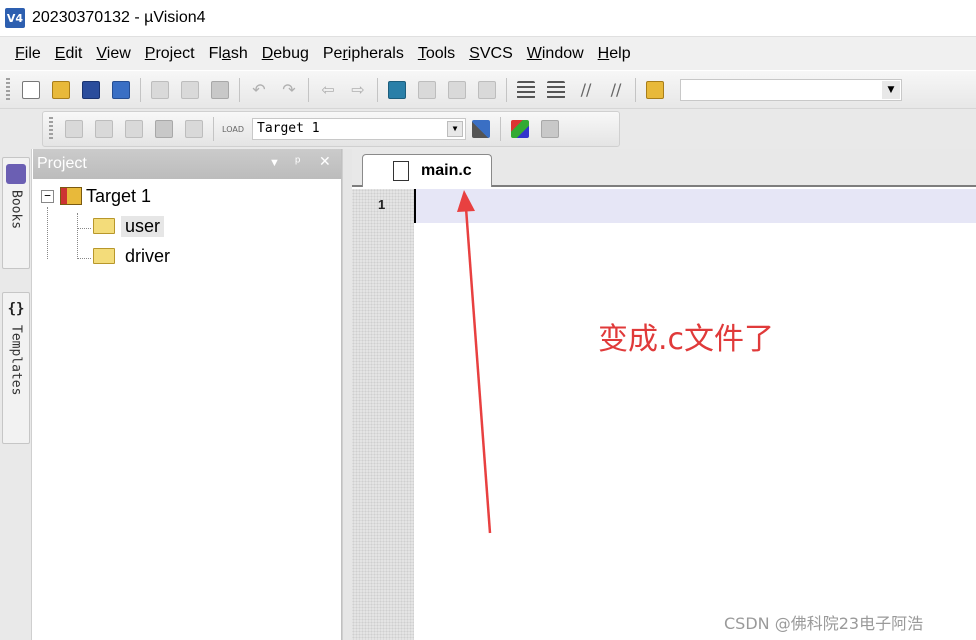 The width and height of the screenshot is (976, 640). Describe the element at coordinates (427, 170) in the screenshot. I see `tab-main-c: main.c` at that location.